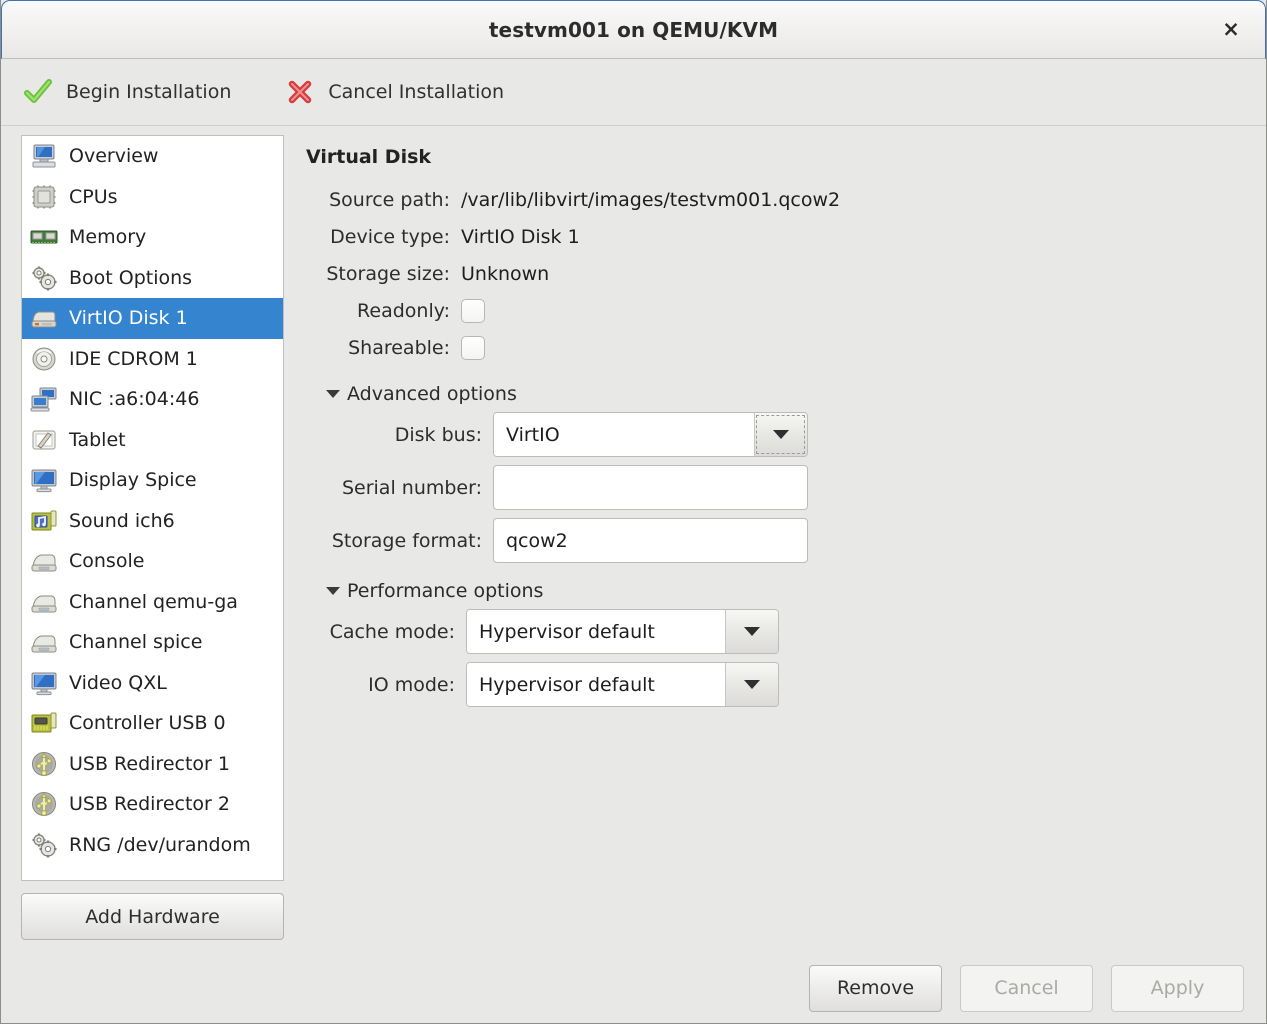 The height and width of the screenshot is (1024, 1267). I want to click on sidebar-item-label: Display Spice, so click(133, 480).